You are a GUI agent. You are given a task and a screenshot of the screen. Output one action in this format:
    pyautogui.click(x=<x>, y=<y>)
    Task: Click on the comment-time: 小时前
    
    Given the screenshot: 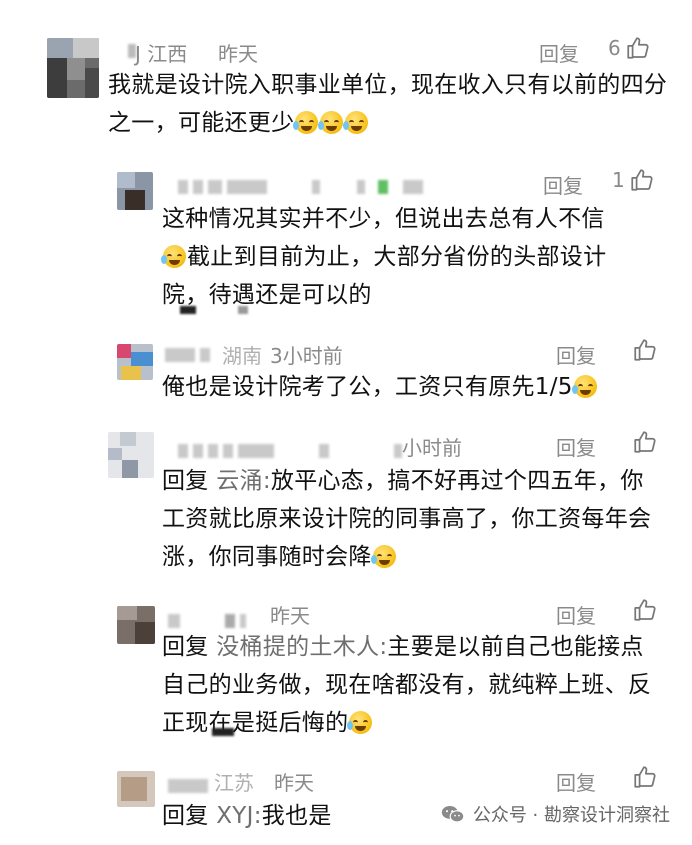 What is the action you would take?
    pyautogui.click(x=432, y=448)
    